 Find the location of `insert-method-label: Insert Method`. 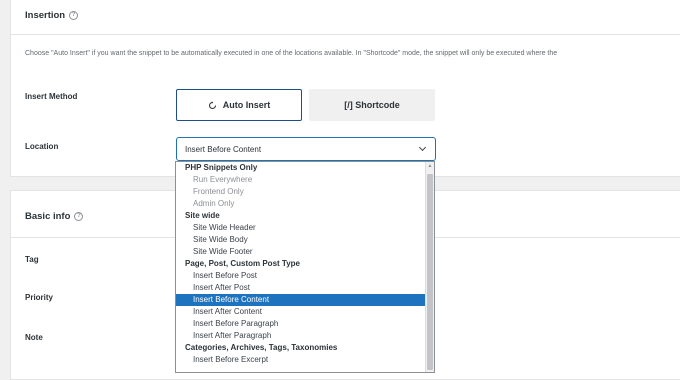

insert-method-label: Insert Method is located at coordinates (51, 96).